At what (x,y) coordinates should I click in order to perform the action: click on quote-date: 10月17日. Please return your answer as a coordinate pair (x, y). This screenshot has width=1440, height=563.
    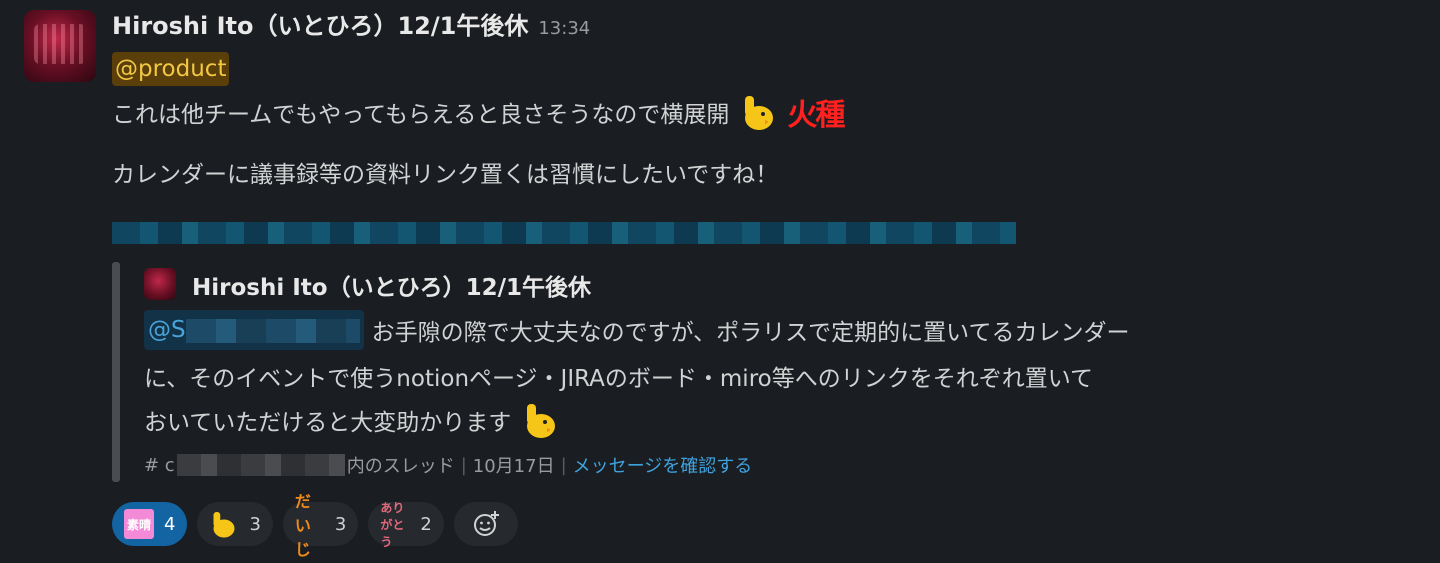
    Looking at the image, I should click on (513, 466).